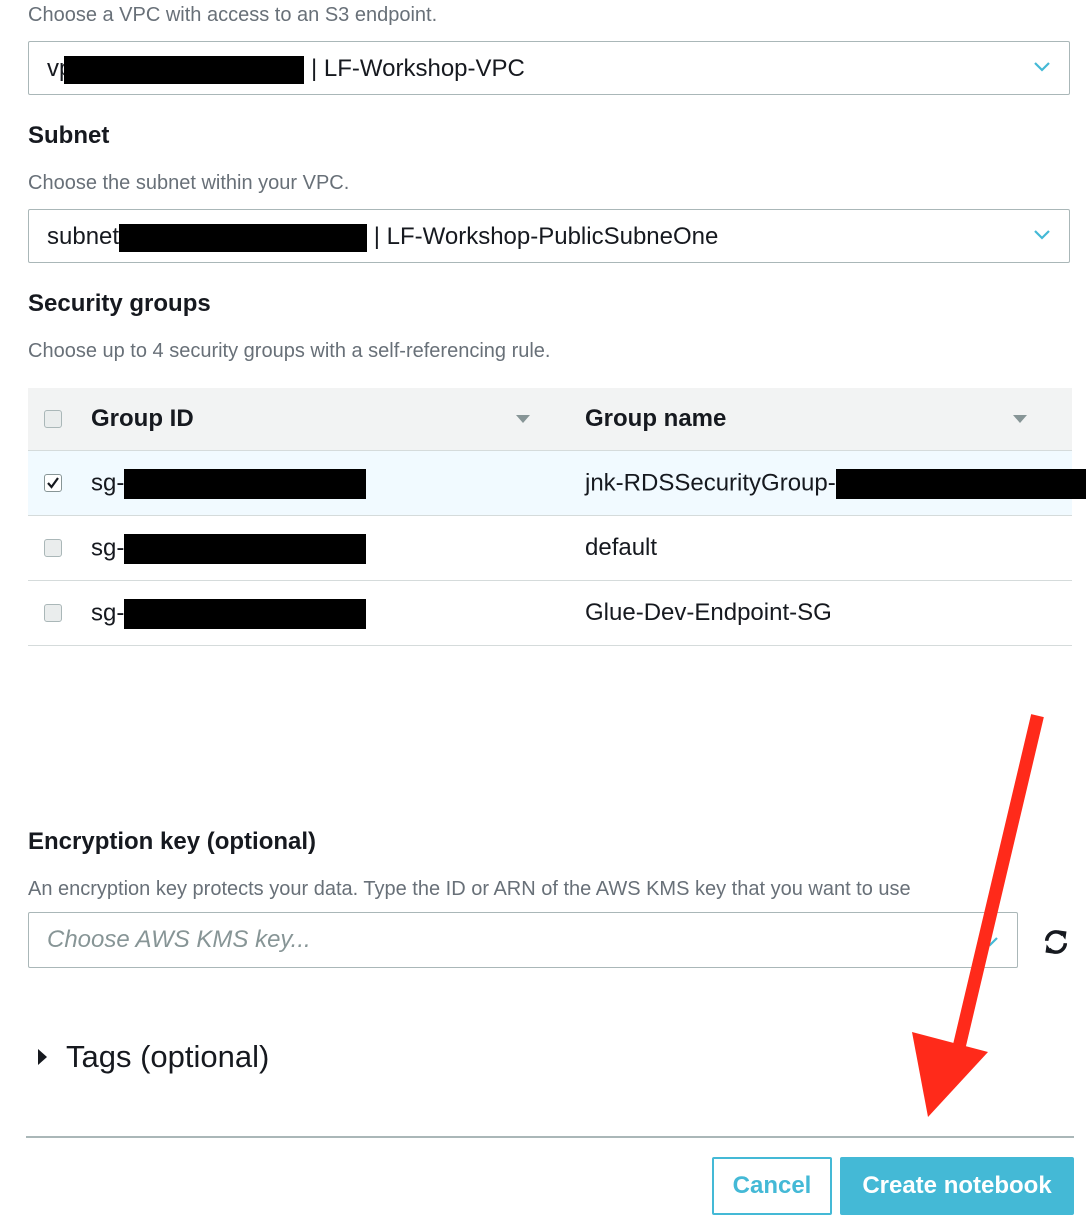 The width and height of the screenshot is (1092, 1232). What do you see at coordinates (1056, 942) in the screenshot?
I see `refresh-icon` at bounding box center [1056, 942].